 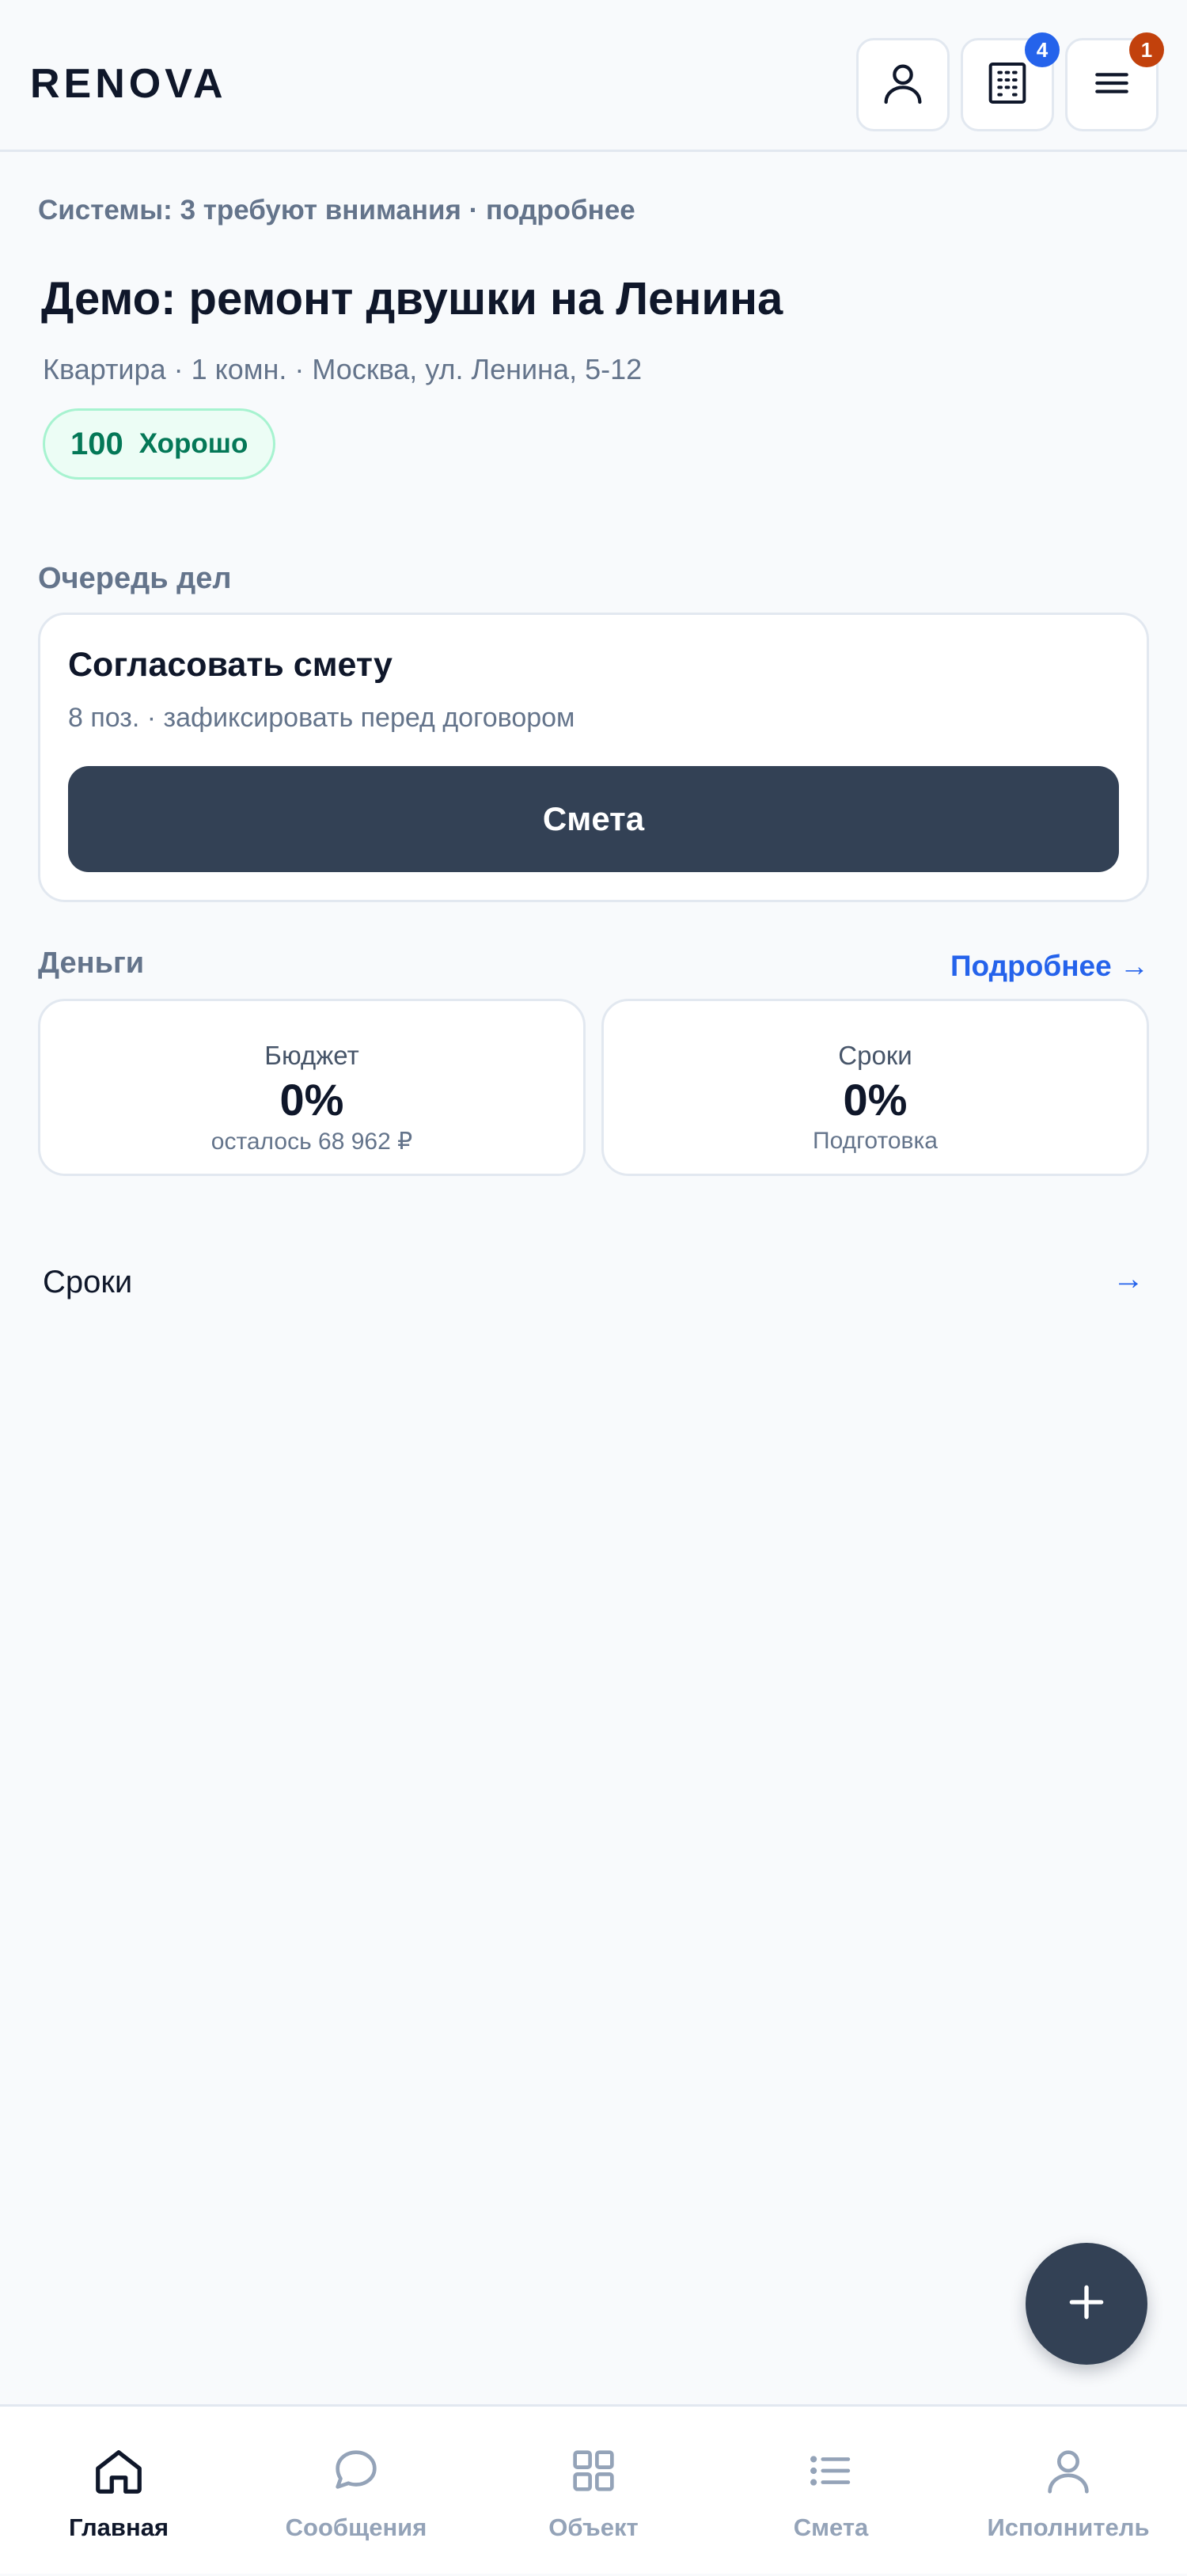 I want to click on menu-button: 1, so click(x=1114, y=81).